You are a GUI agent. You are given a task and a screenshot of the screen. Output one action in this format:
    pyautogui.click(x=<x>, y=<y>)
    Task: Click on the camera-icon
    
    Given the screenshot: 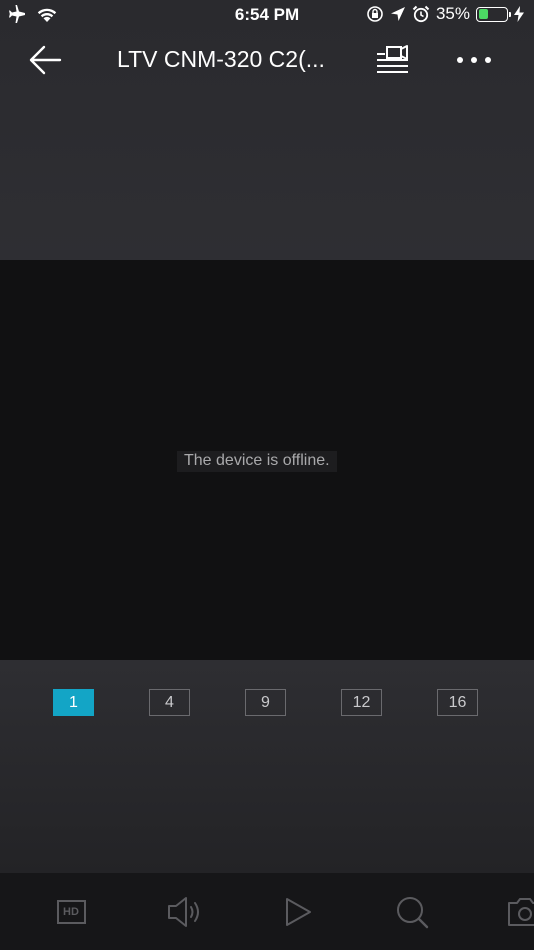 What is the action you would take?
    pyautogui.click(x=521, y=912)
    